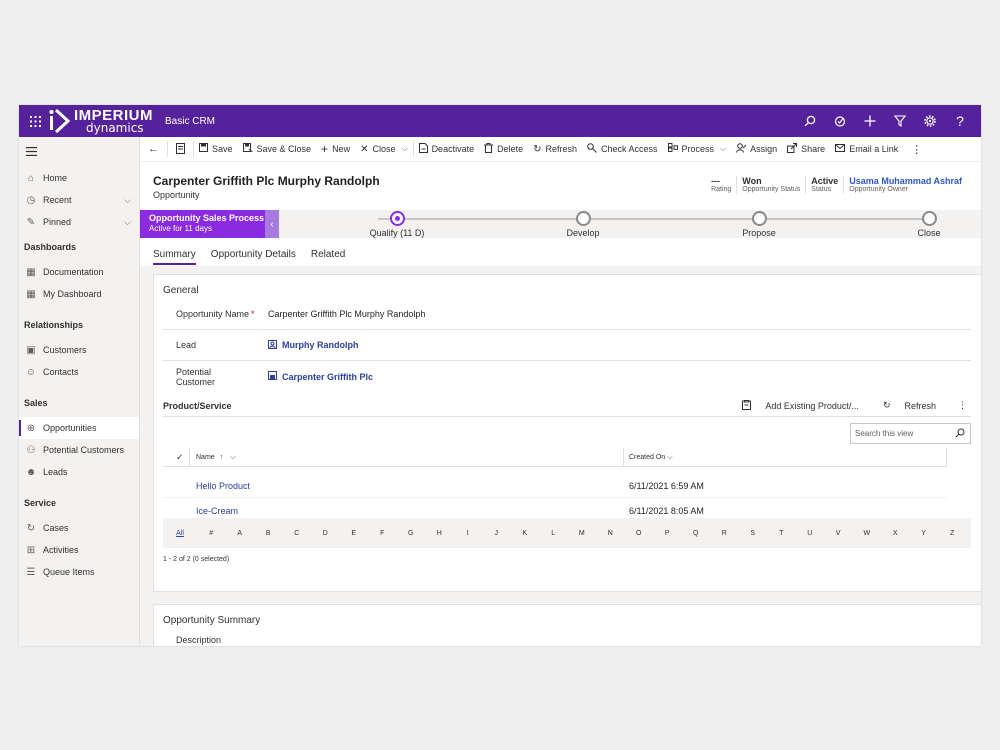 The image size is (1000, 750). I want to click on product-name-link: Hello Product, so click(223, 486).